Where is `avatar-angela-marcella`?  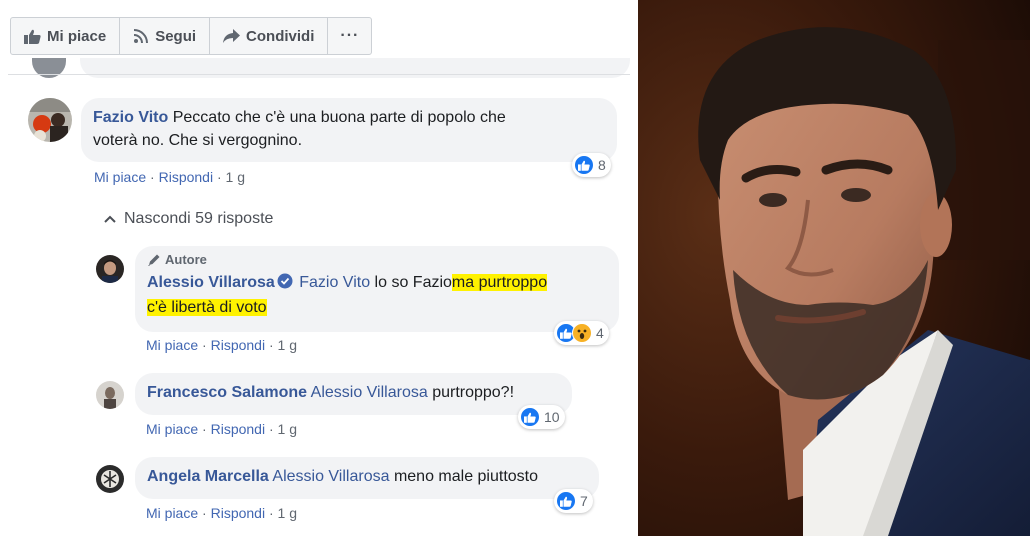 avatar-angela-marcella is located at coordinates (110, 479).